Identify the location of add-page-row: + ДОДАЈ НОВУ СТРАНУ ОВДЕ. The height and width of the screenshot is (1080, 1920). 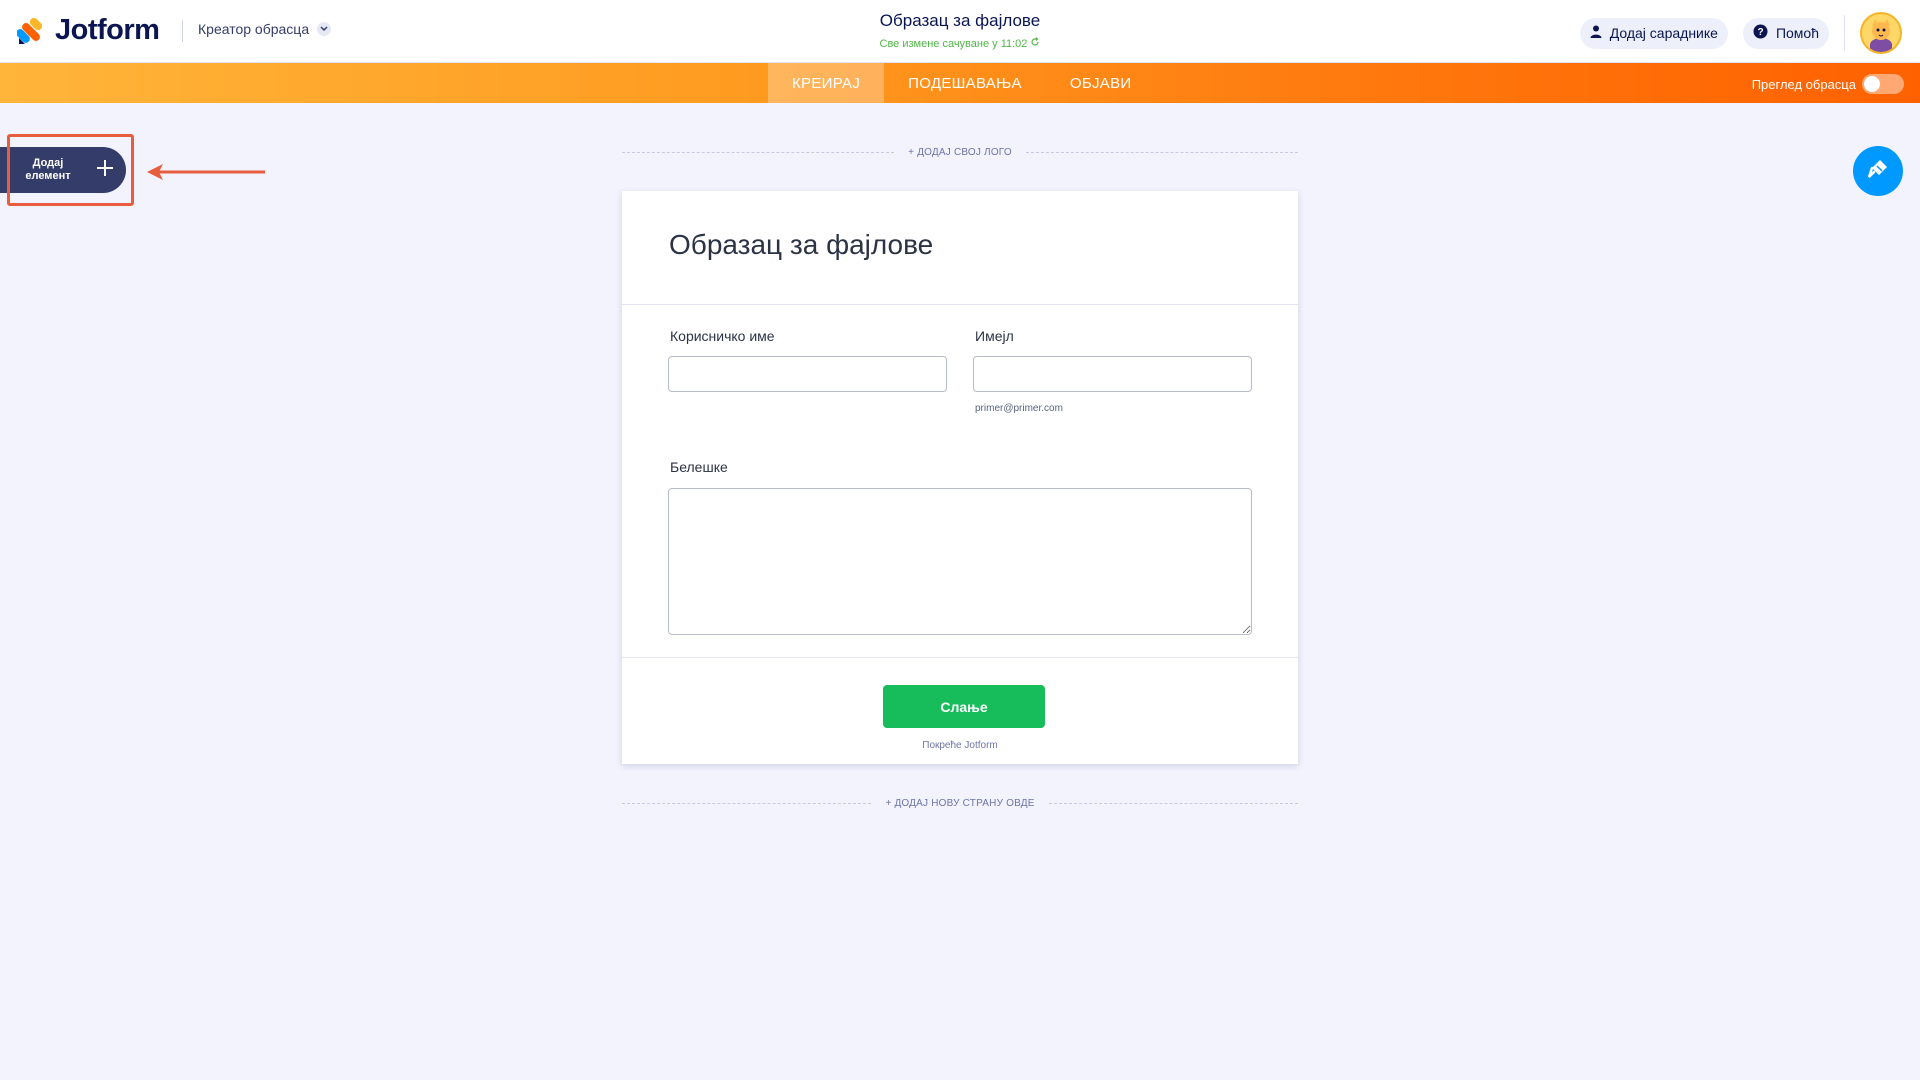
(960, 803).